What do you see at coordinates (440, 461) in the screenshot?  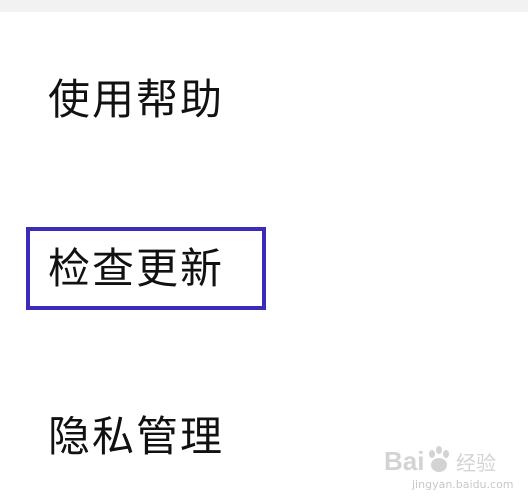 I see `baidu-logo-icon: Bai 经验` at bounding box center [440, 461].